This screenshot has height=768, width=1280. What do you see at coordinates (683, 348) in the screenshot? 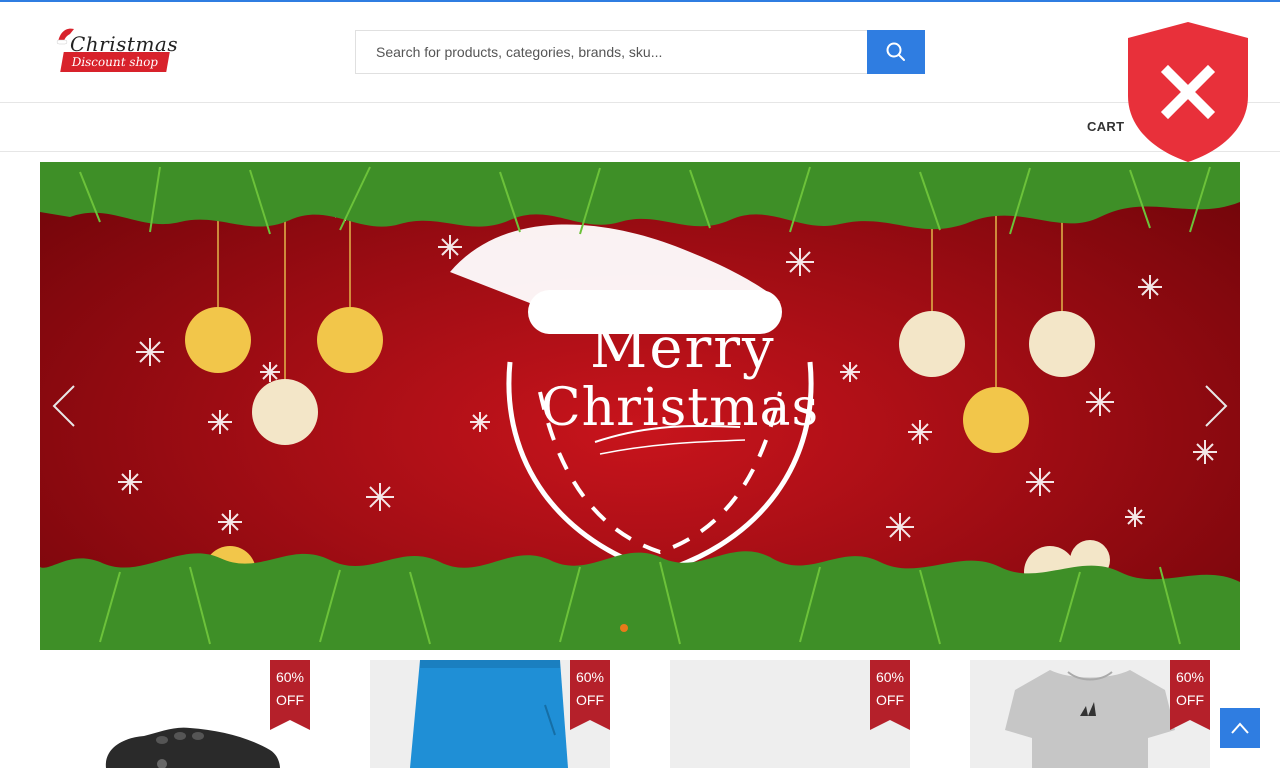
I see `hero-title-line1: Merry` at bounding box center [683, 348].